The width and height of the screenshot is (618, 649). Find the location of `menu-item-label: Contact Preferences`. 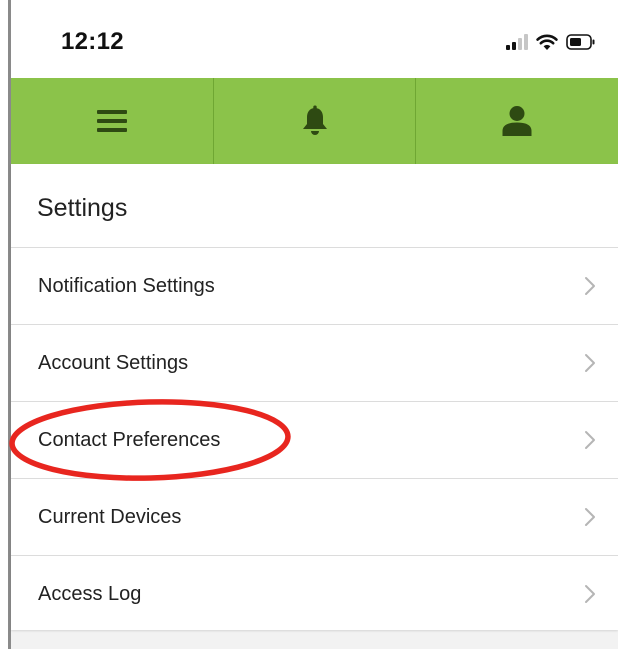

menu-item-label: Contact Preferences is located at coordinates (129, 439).